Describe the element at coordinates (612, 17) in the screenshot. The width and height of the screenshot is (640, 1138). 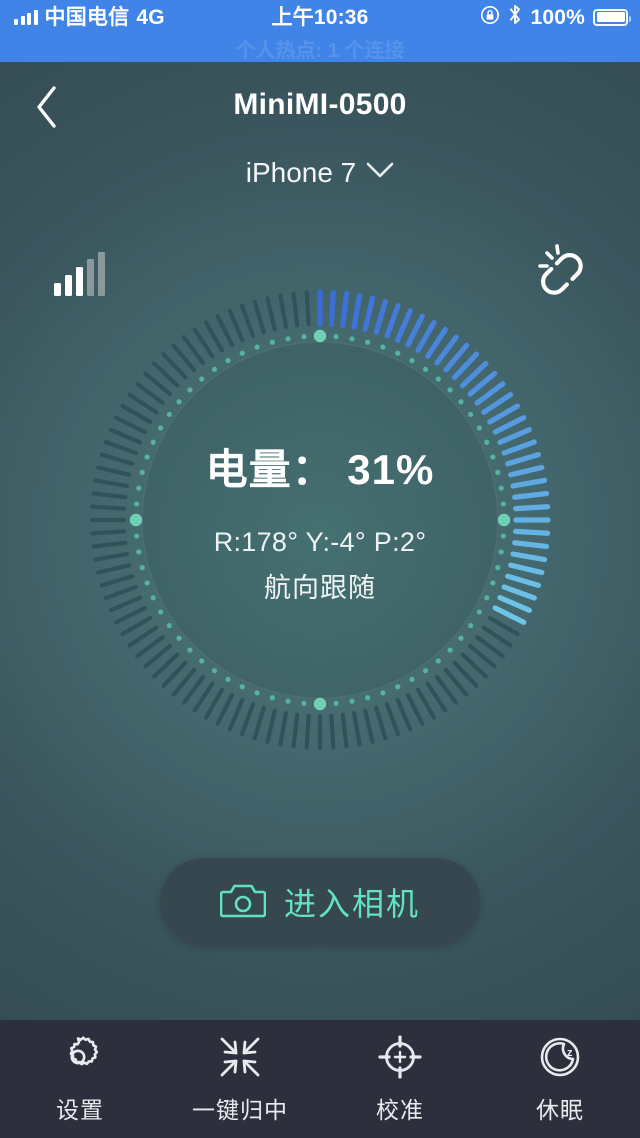
I see `battery-icon` at that location.